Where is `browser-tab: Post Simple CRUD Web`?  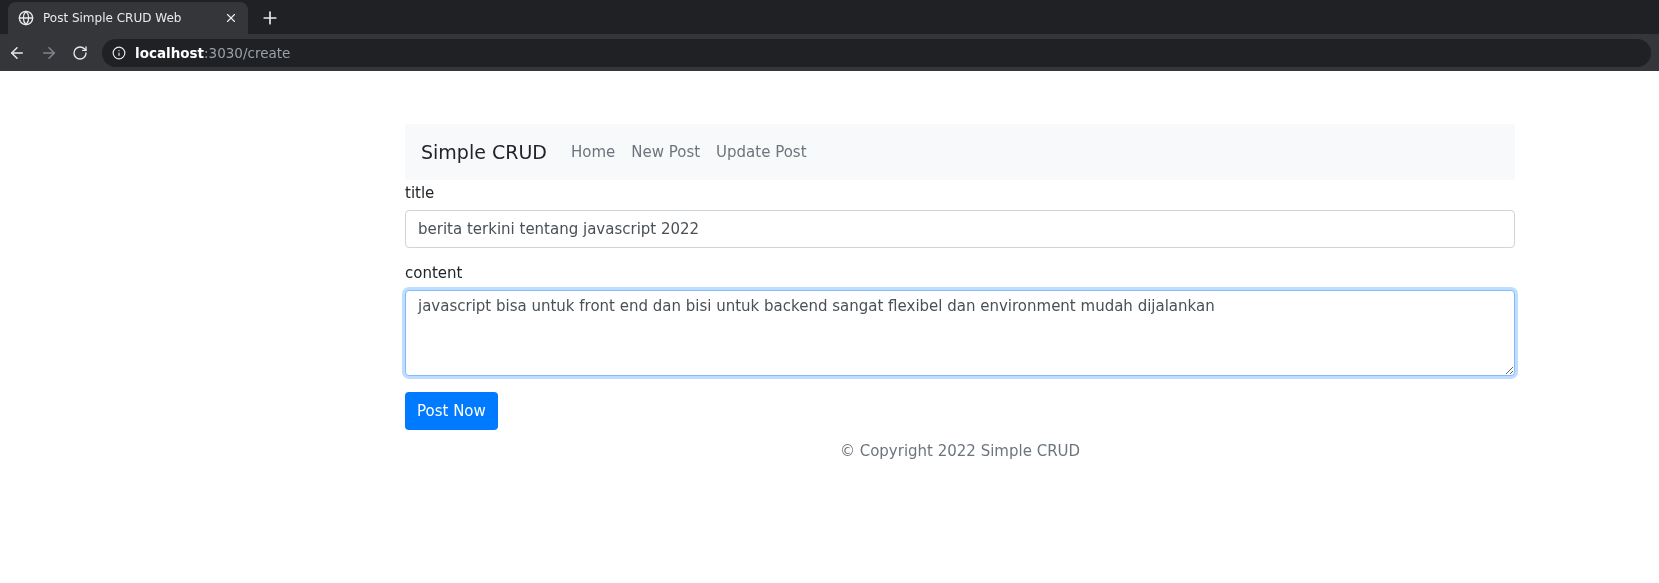
browser-tab: Post Simple CRUD Web is located at coordinates (128, 18).